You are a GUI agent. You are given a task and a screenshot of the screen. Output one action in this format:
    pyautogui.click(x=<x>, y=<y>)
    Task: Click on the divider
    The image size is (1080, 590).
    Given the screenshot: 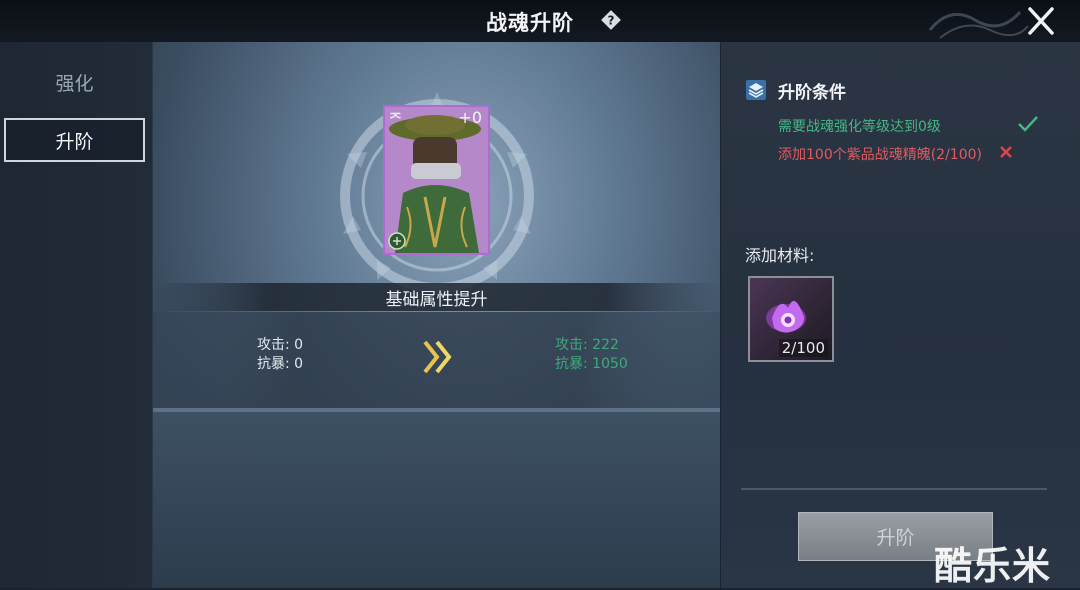 What is the action you would take?
    pyautogui.click(x=894, y=489)
    